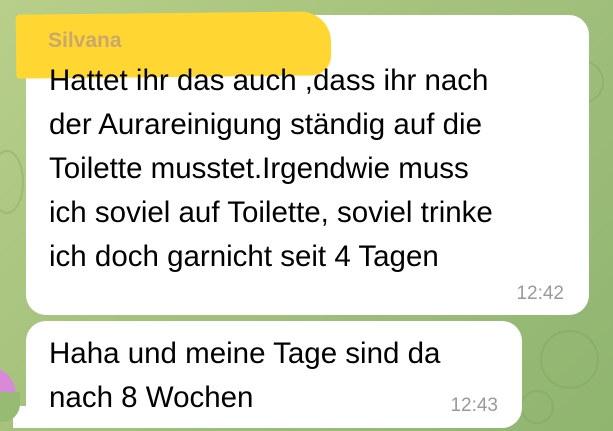 Image resolution: width=613 pixels, height=431 pixels. Describe the element at coordinates (474, 405) in the screenshot. I see `message-timestamp: 12:43` at that location.